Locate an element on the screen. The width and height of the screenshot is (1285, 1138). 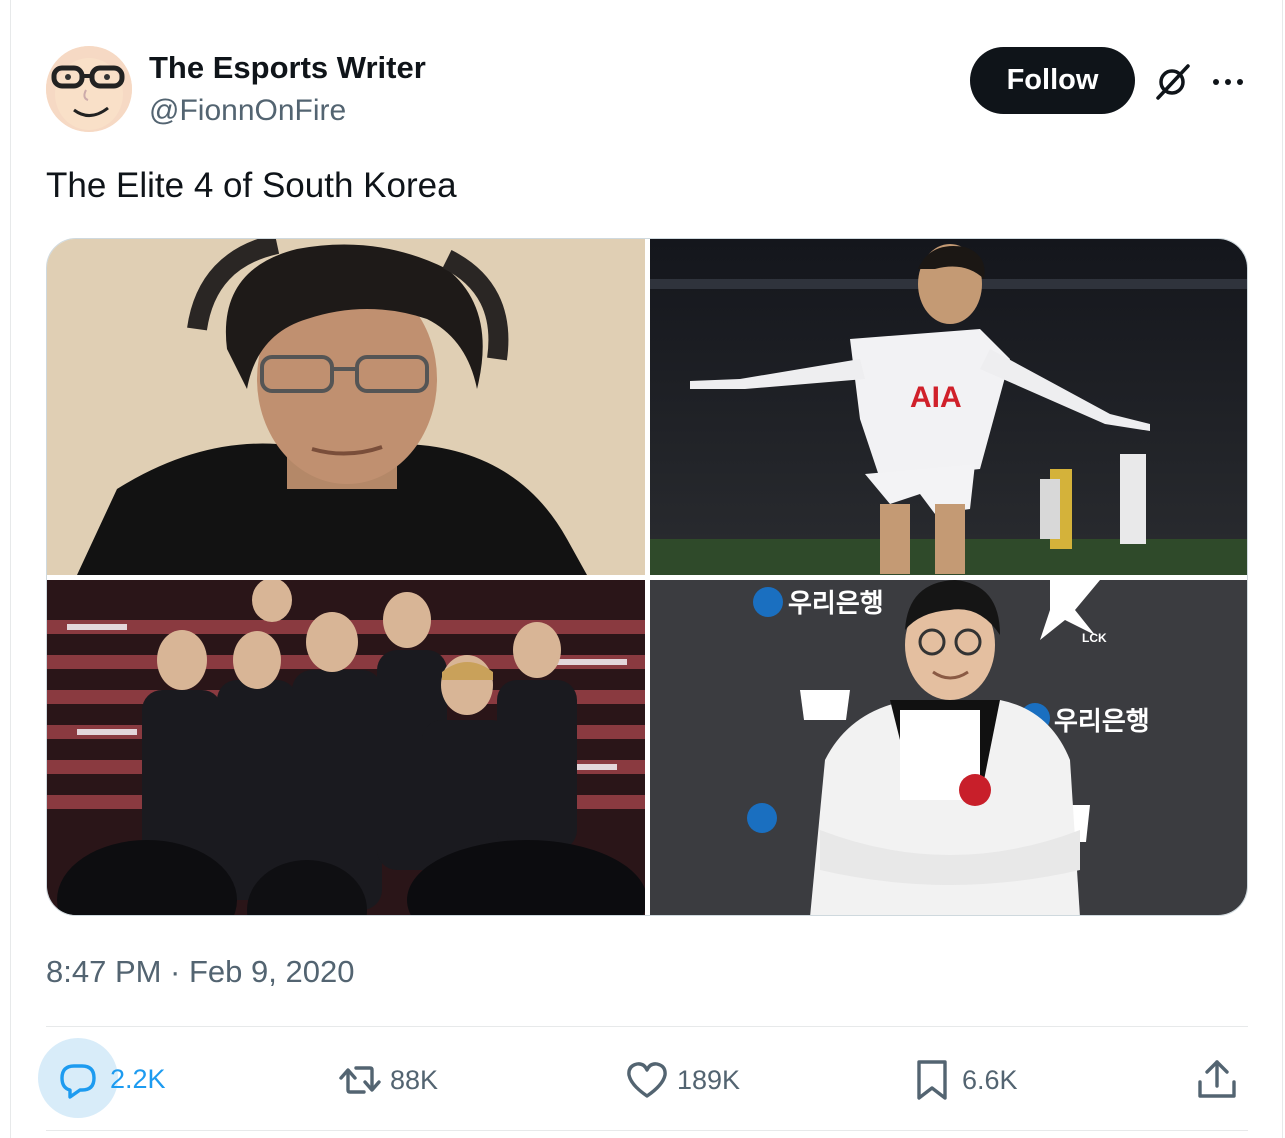
photo-esports-player: 우리은행 우리은행 LCK is located at coordinates (948, 747).